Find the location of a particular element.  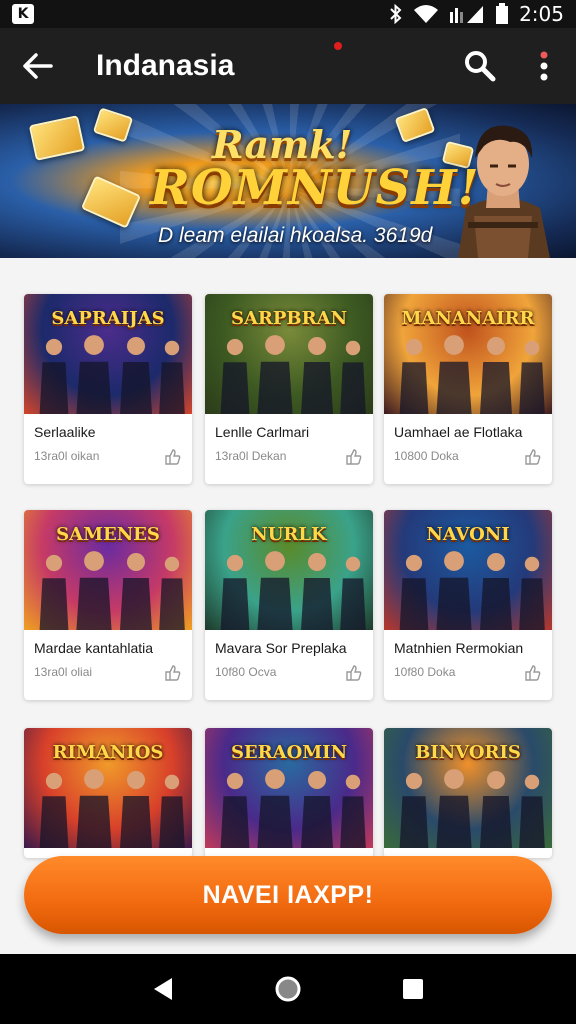

more-vertical-icon is located at coordinates (544, 66).